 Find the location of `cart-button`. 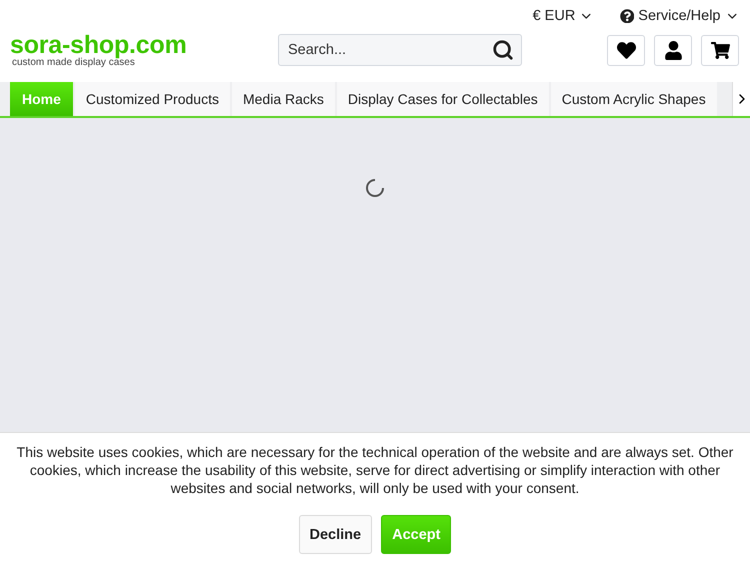

cart-button is located at coordinates (720, 50).